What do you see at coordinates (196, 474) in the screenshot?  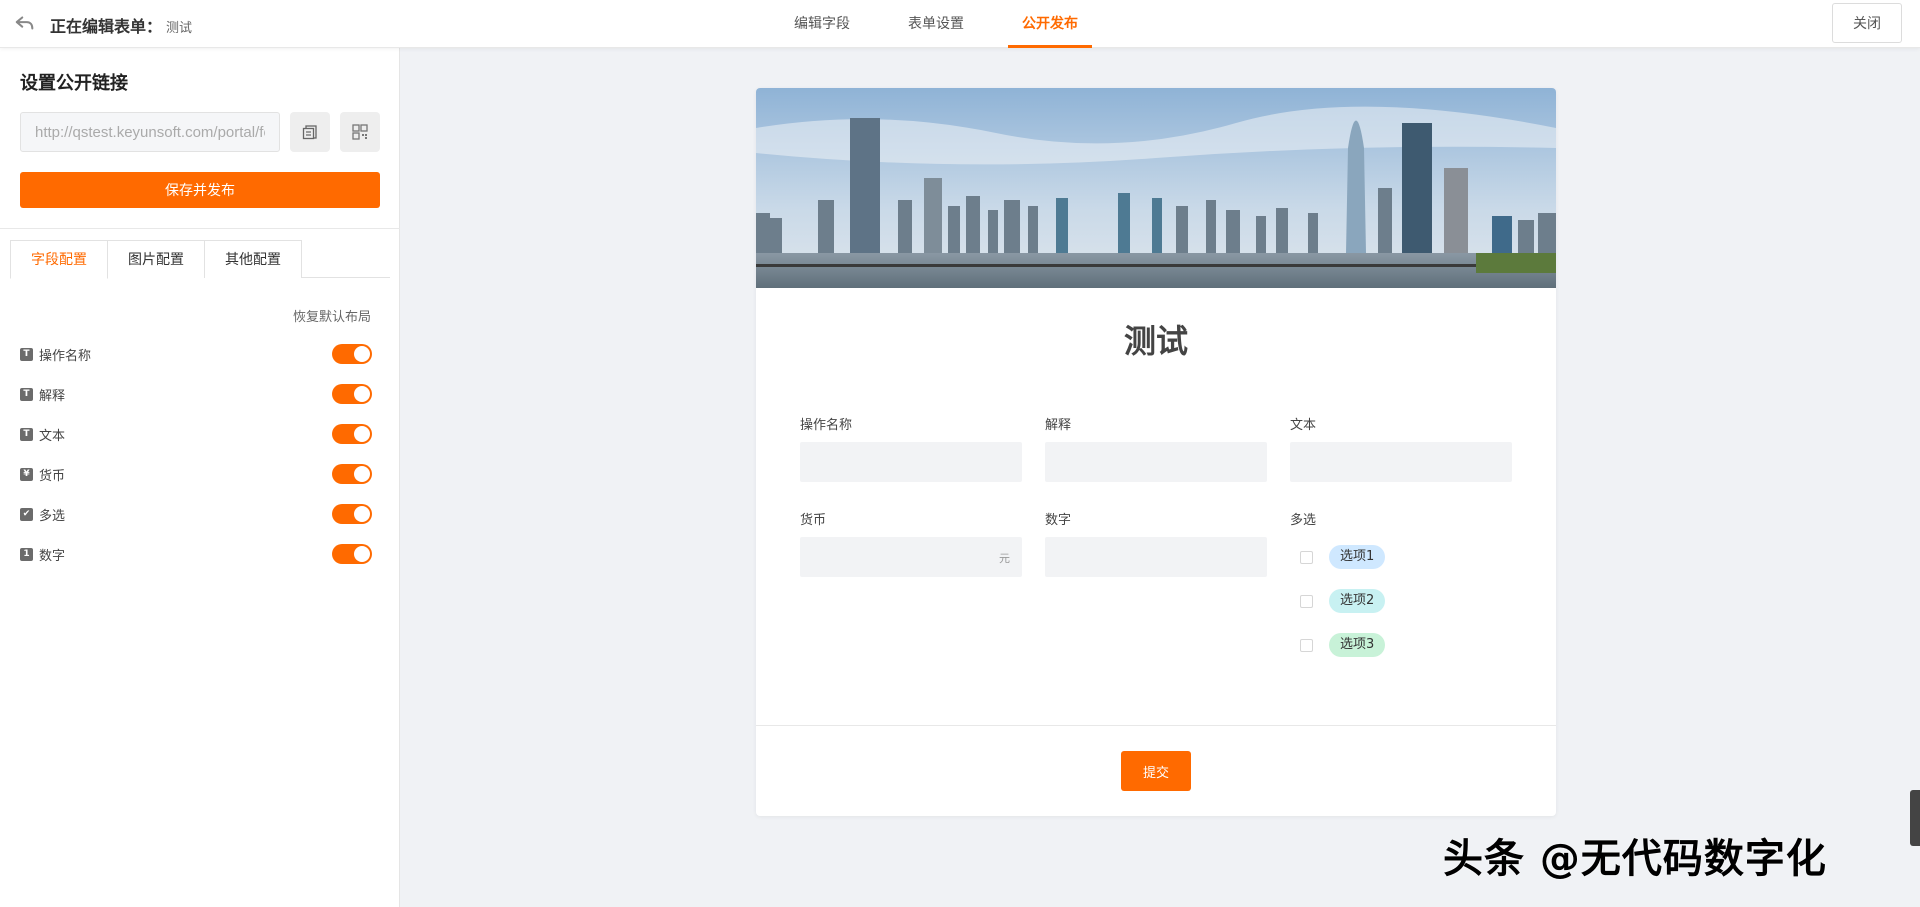 I see `field-config-row: ¥ 货币` at bounding box center [196, 474].